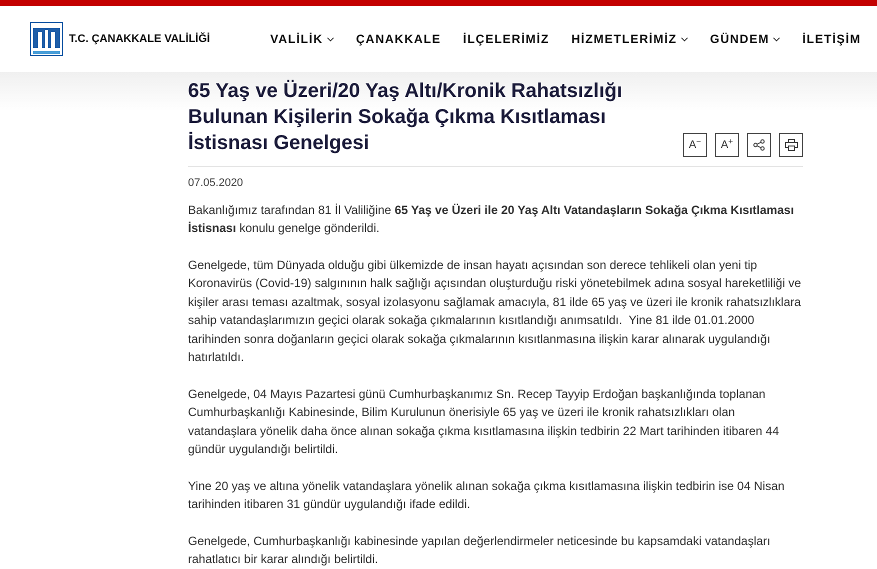 The height and width of the screenshot is (569, 877). Describe the element at coordinates (831, 39) in the screenshot. I see `nav-link: İLETİŞİM` at that location.